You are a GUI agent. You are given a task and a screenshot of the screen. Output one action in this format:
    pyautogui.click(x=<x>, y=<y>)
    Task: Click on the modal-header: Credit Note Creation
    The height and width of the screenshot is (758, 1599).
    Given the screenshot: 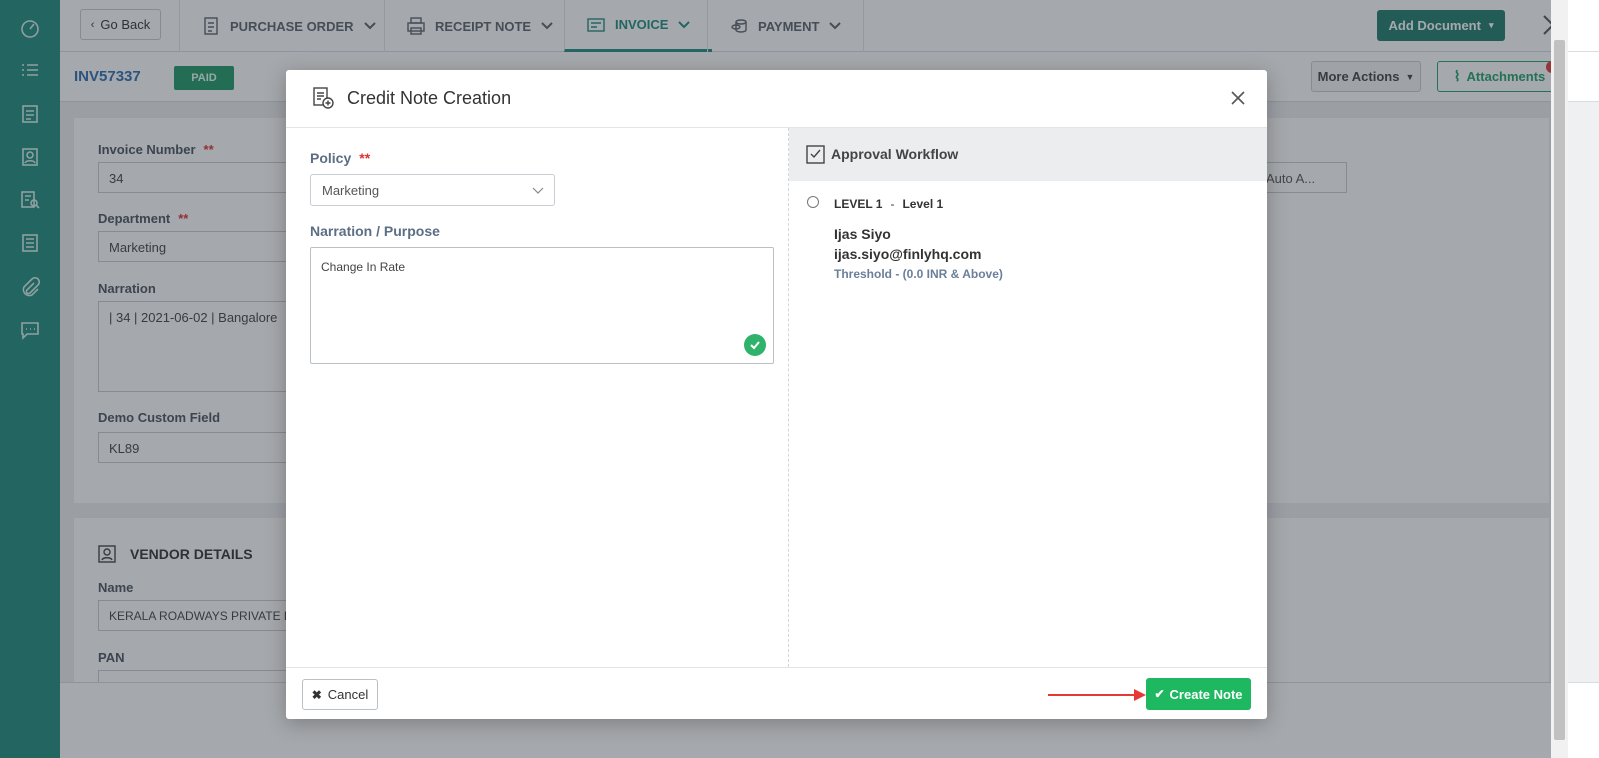 What is the action you would take?
    pyautogui.click(x=776, y=99)
    